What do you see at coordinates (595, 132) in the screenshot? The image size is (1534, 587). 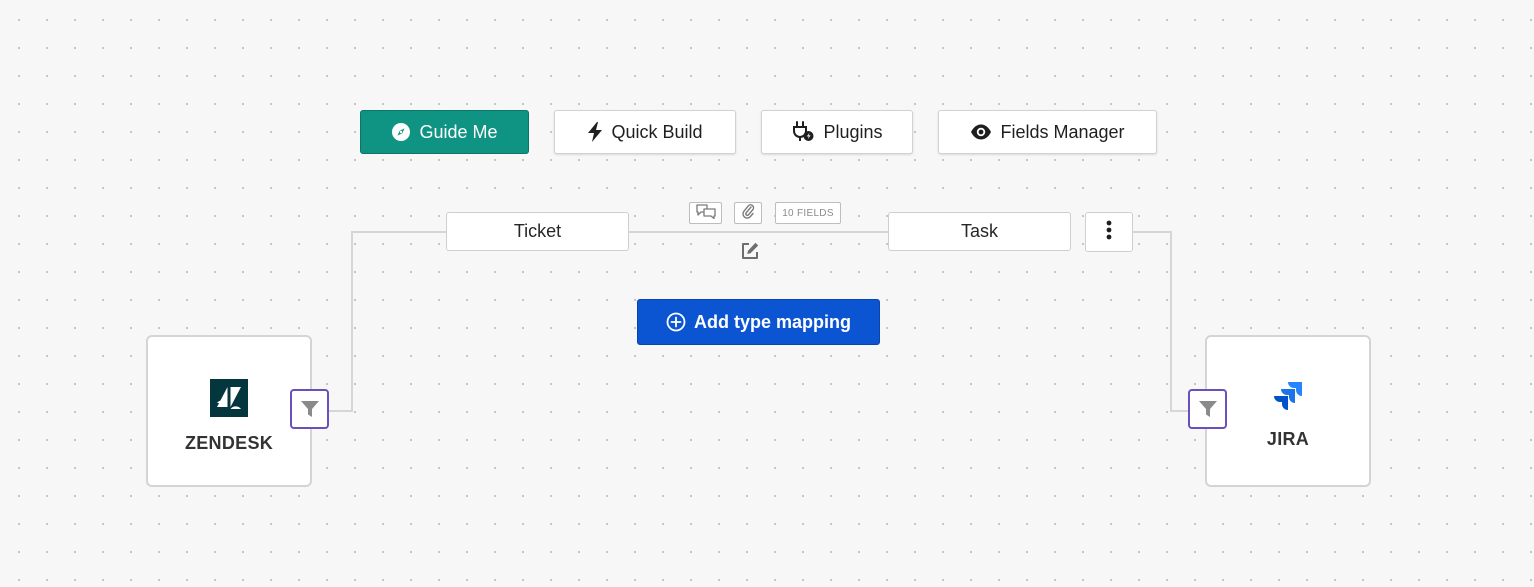 I see `lightning-icon` at bounding box center [595, 132].